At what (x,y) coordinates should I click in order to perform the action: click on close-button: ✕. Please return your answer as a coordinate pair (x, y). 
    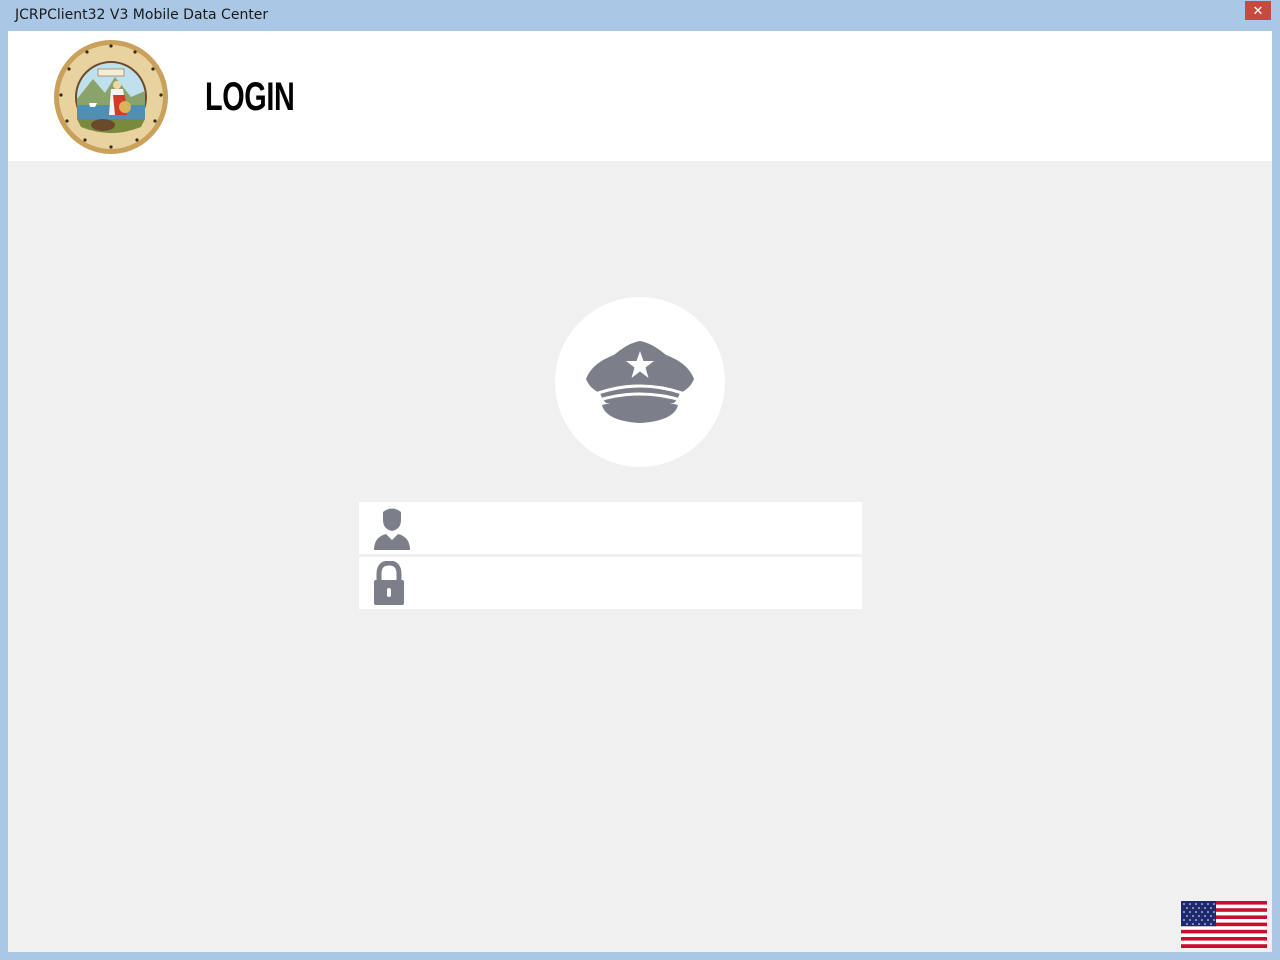
    Looking at the image, I should click on (1258, 10).